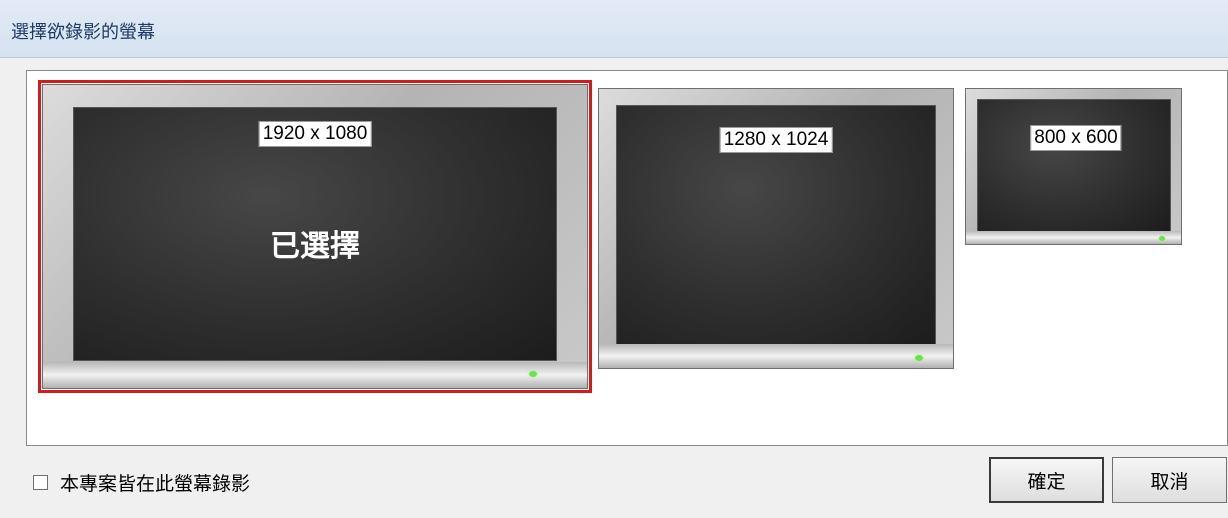 This screenshot has width=1228, height=518. Describe the element at coordinates (155, 483) in the screenshot. I see `record-all-checkbox-label: 本專案皆在此螢幕錄影` at that location.